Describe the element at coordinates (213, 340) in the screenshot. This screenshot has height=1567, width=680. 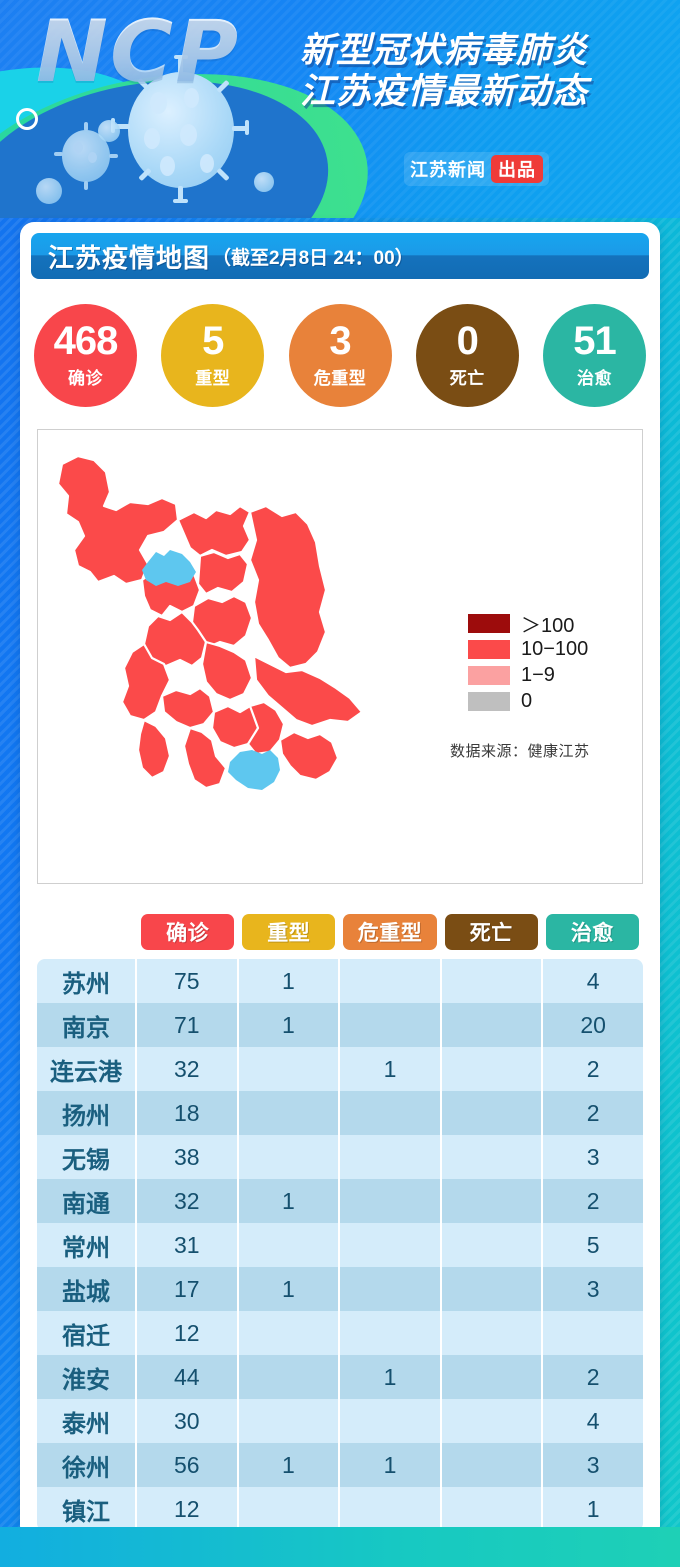
I see `stat-value: 5` at that location.